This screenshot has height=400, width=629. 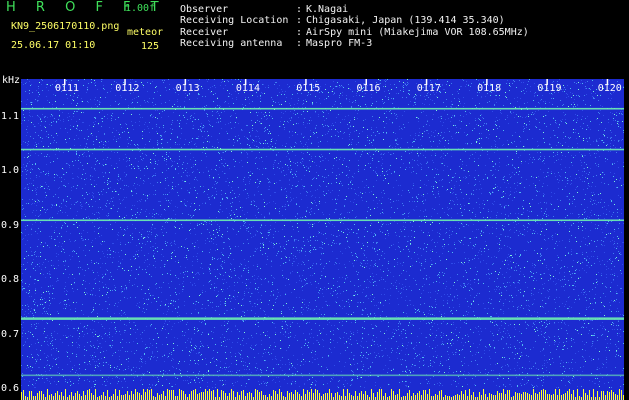 What do you see at coordinates (369, 88) in the screenshot?
I see `time-tick-label: 0116` at bounding box center [369, 88].